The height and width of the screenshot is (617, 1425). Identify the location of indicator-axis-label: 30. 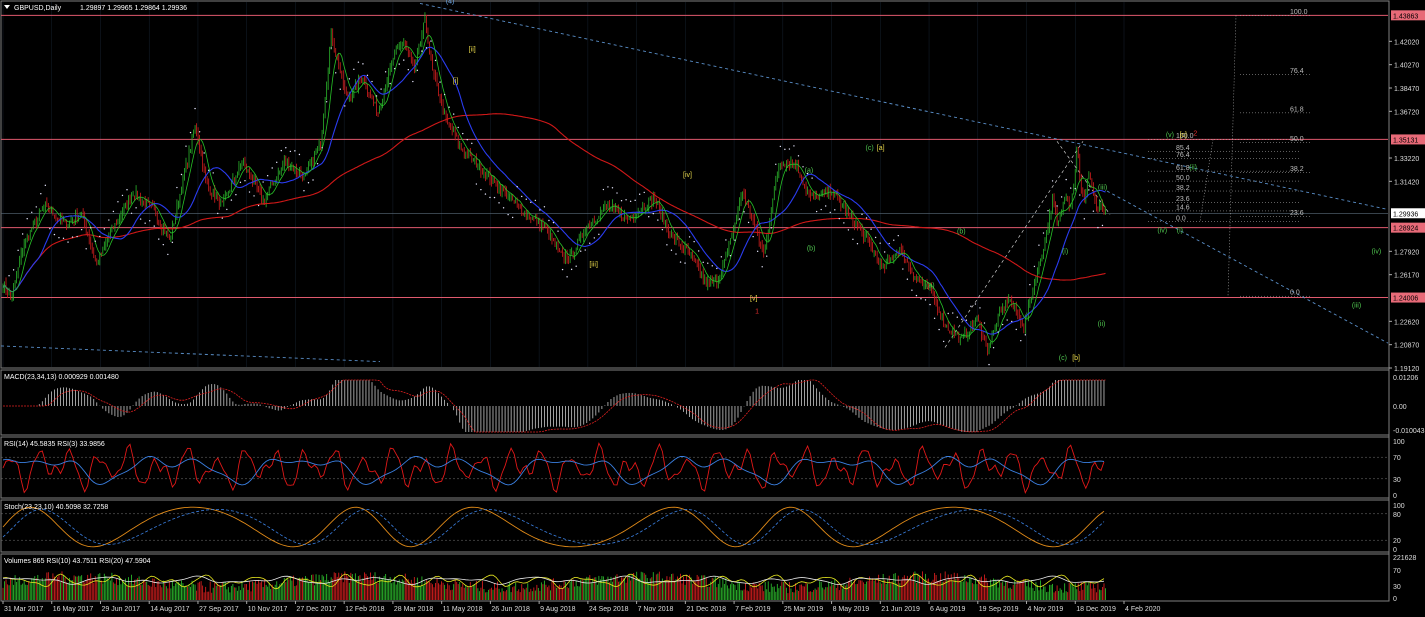
(1397, 480).